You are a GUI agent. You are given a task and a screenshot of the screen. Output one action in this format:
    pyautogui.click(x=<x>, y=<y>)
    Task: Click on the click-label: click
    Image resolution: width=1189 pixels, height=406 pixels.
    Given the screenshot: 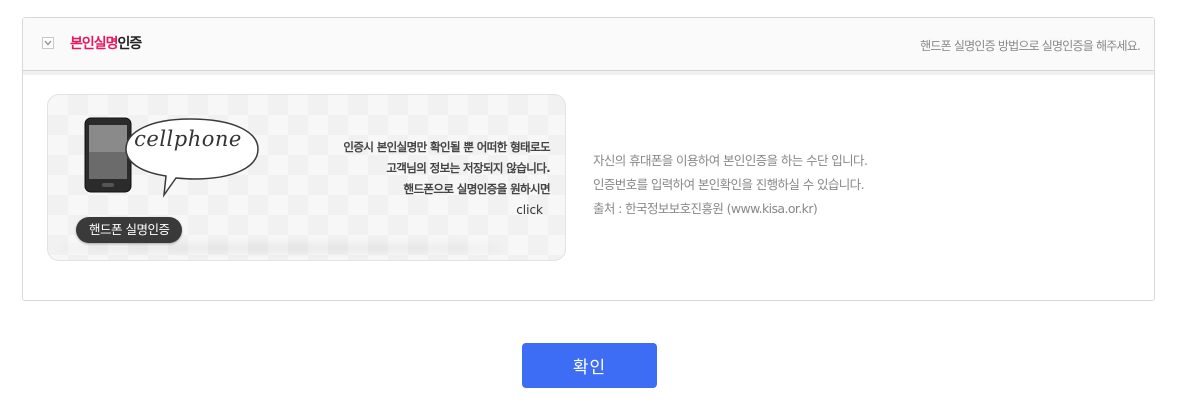 What is the action you would take?
    pyautogui.click(x=529, y=210)
    